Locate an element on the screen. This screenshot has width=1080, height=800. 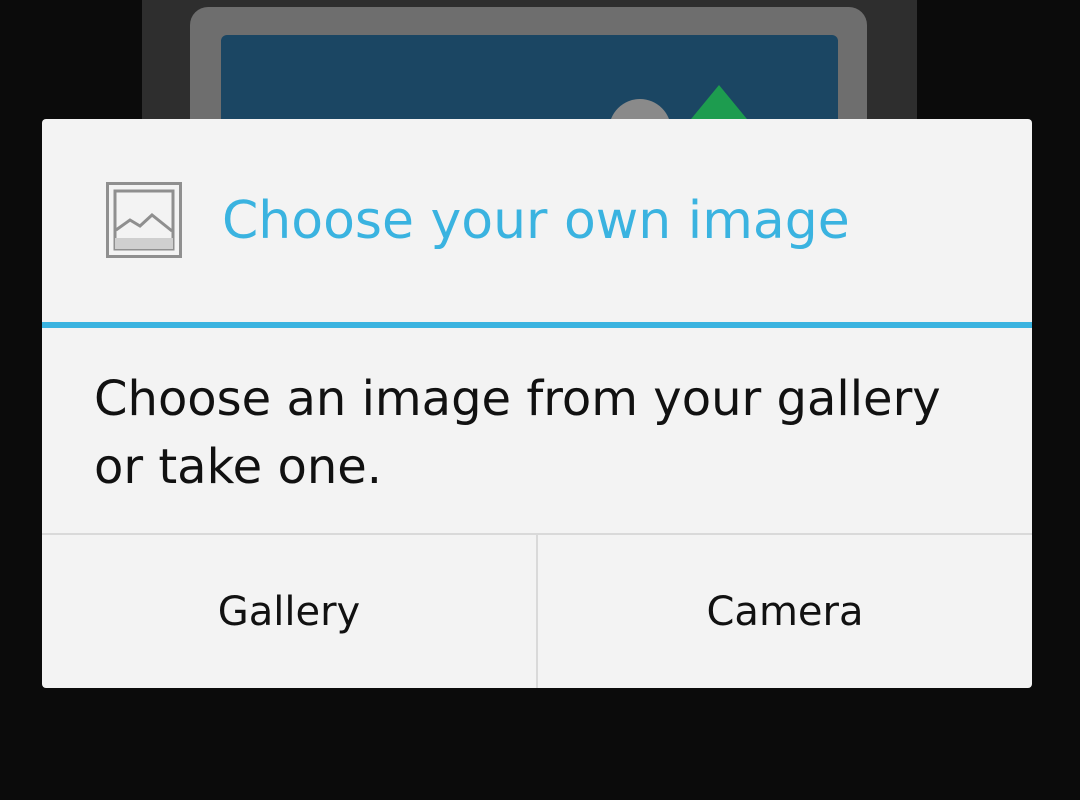
camera-button: Camera is located at coordinates (785, 611).